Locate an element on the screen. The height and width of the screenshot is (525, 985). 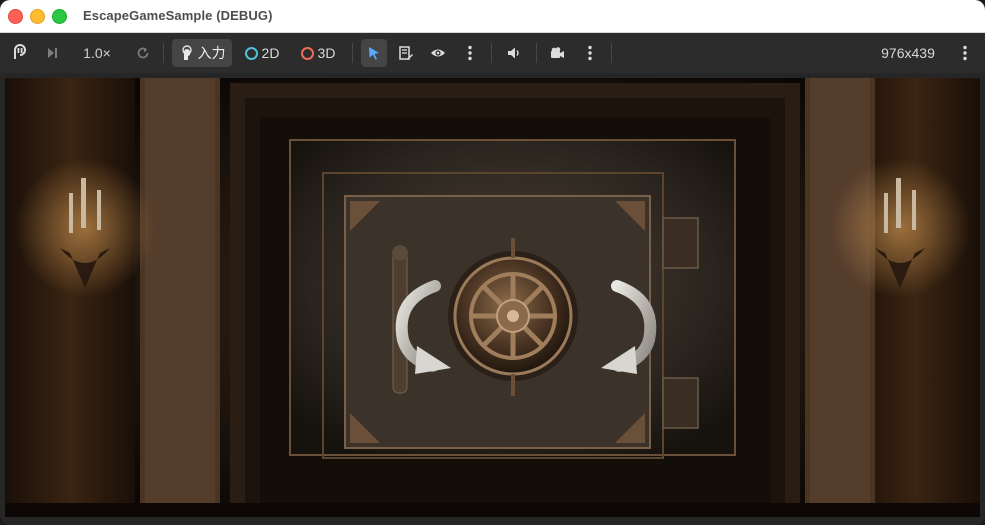
pause-button is located at coordinates (20, 53).